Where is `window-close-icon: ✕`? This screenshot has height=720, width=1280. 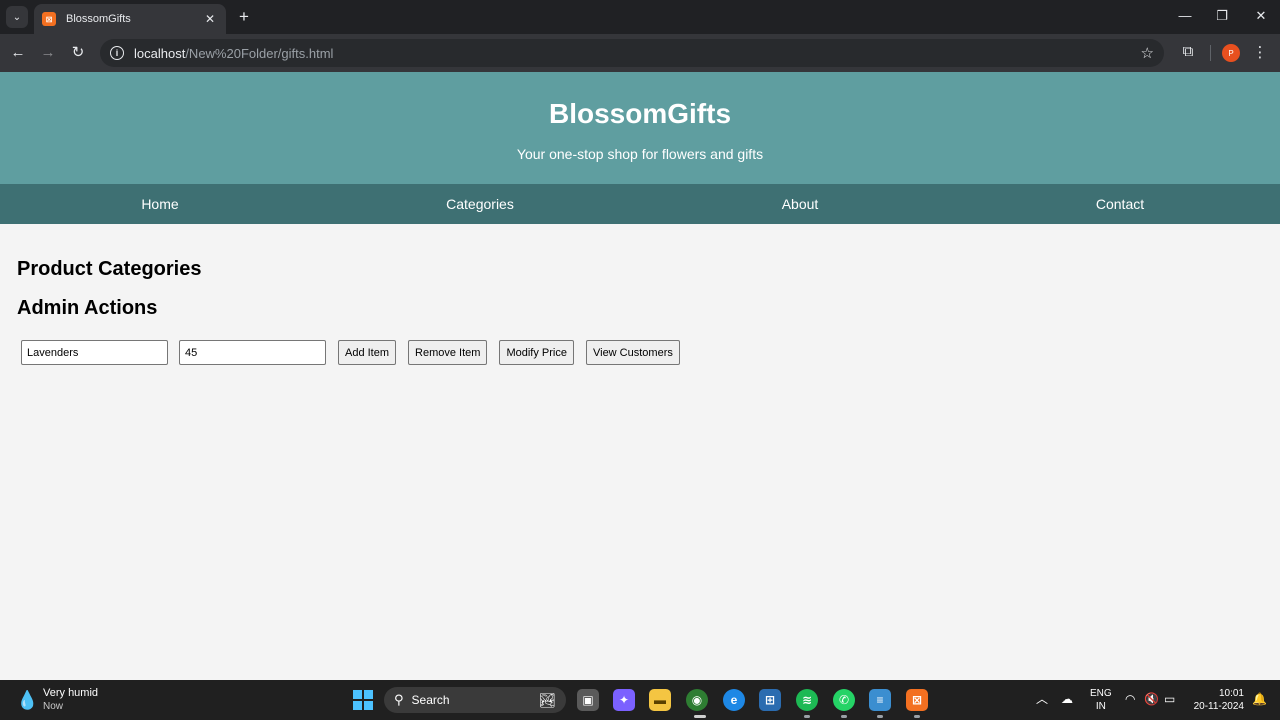
window-close-icon: ✕ is located at coordinates (1261, 16).